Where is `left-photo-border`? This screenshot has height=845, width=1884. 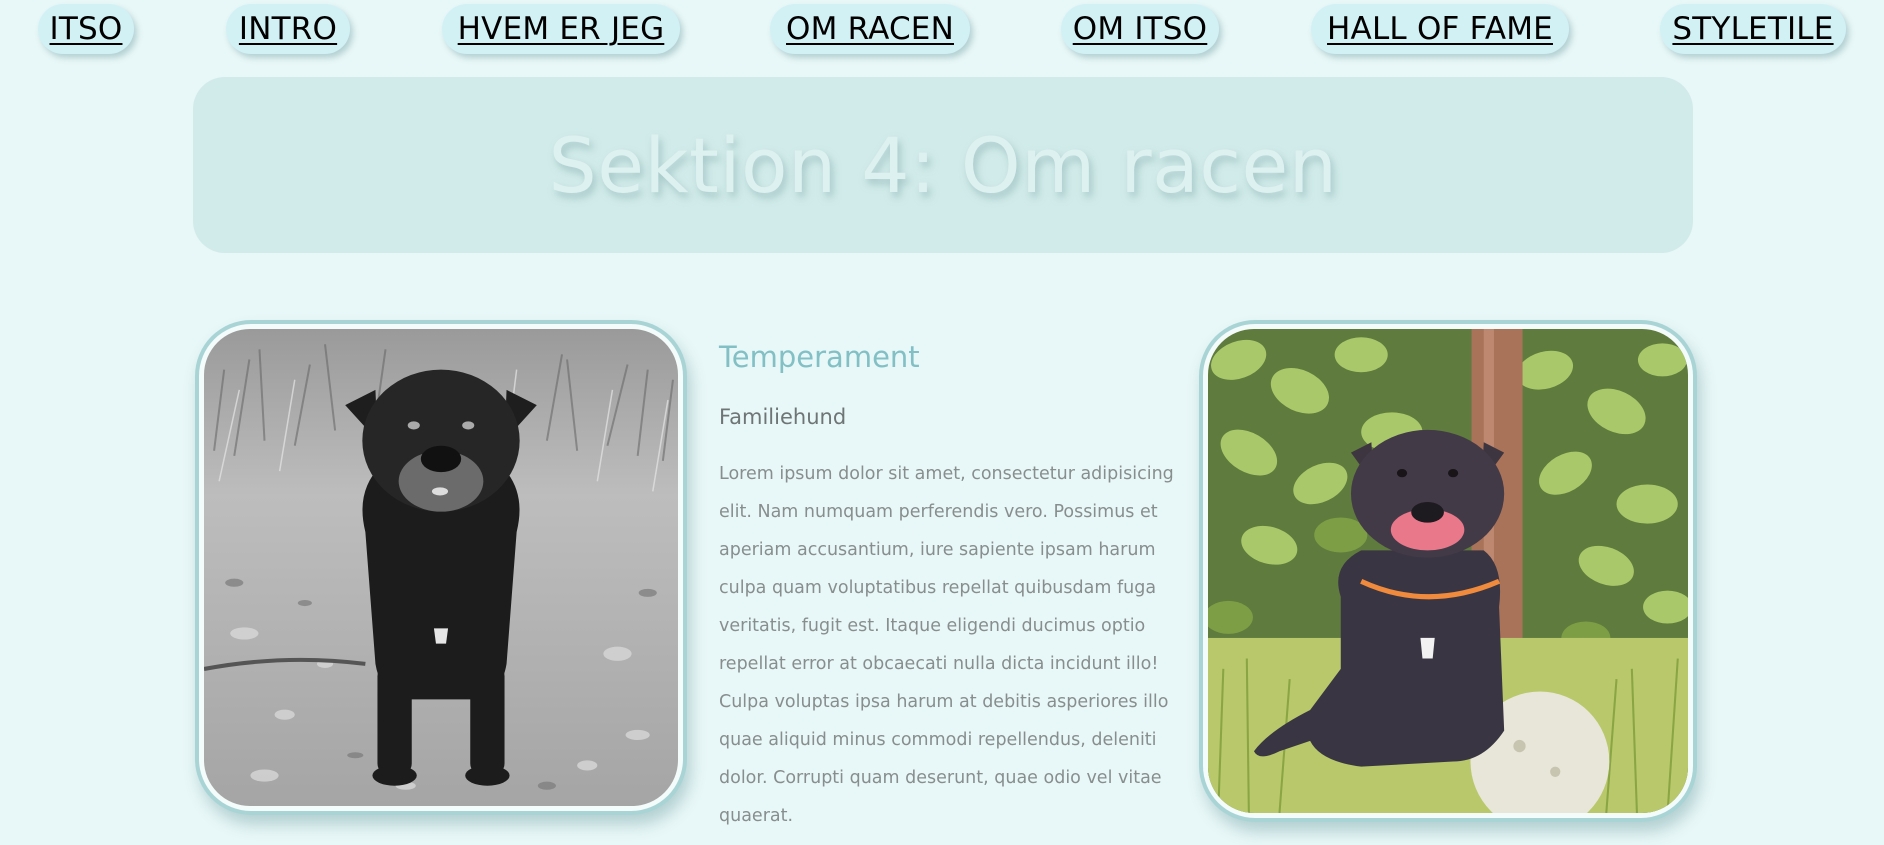 left-photo-border is located at coordinates (441, 567).